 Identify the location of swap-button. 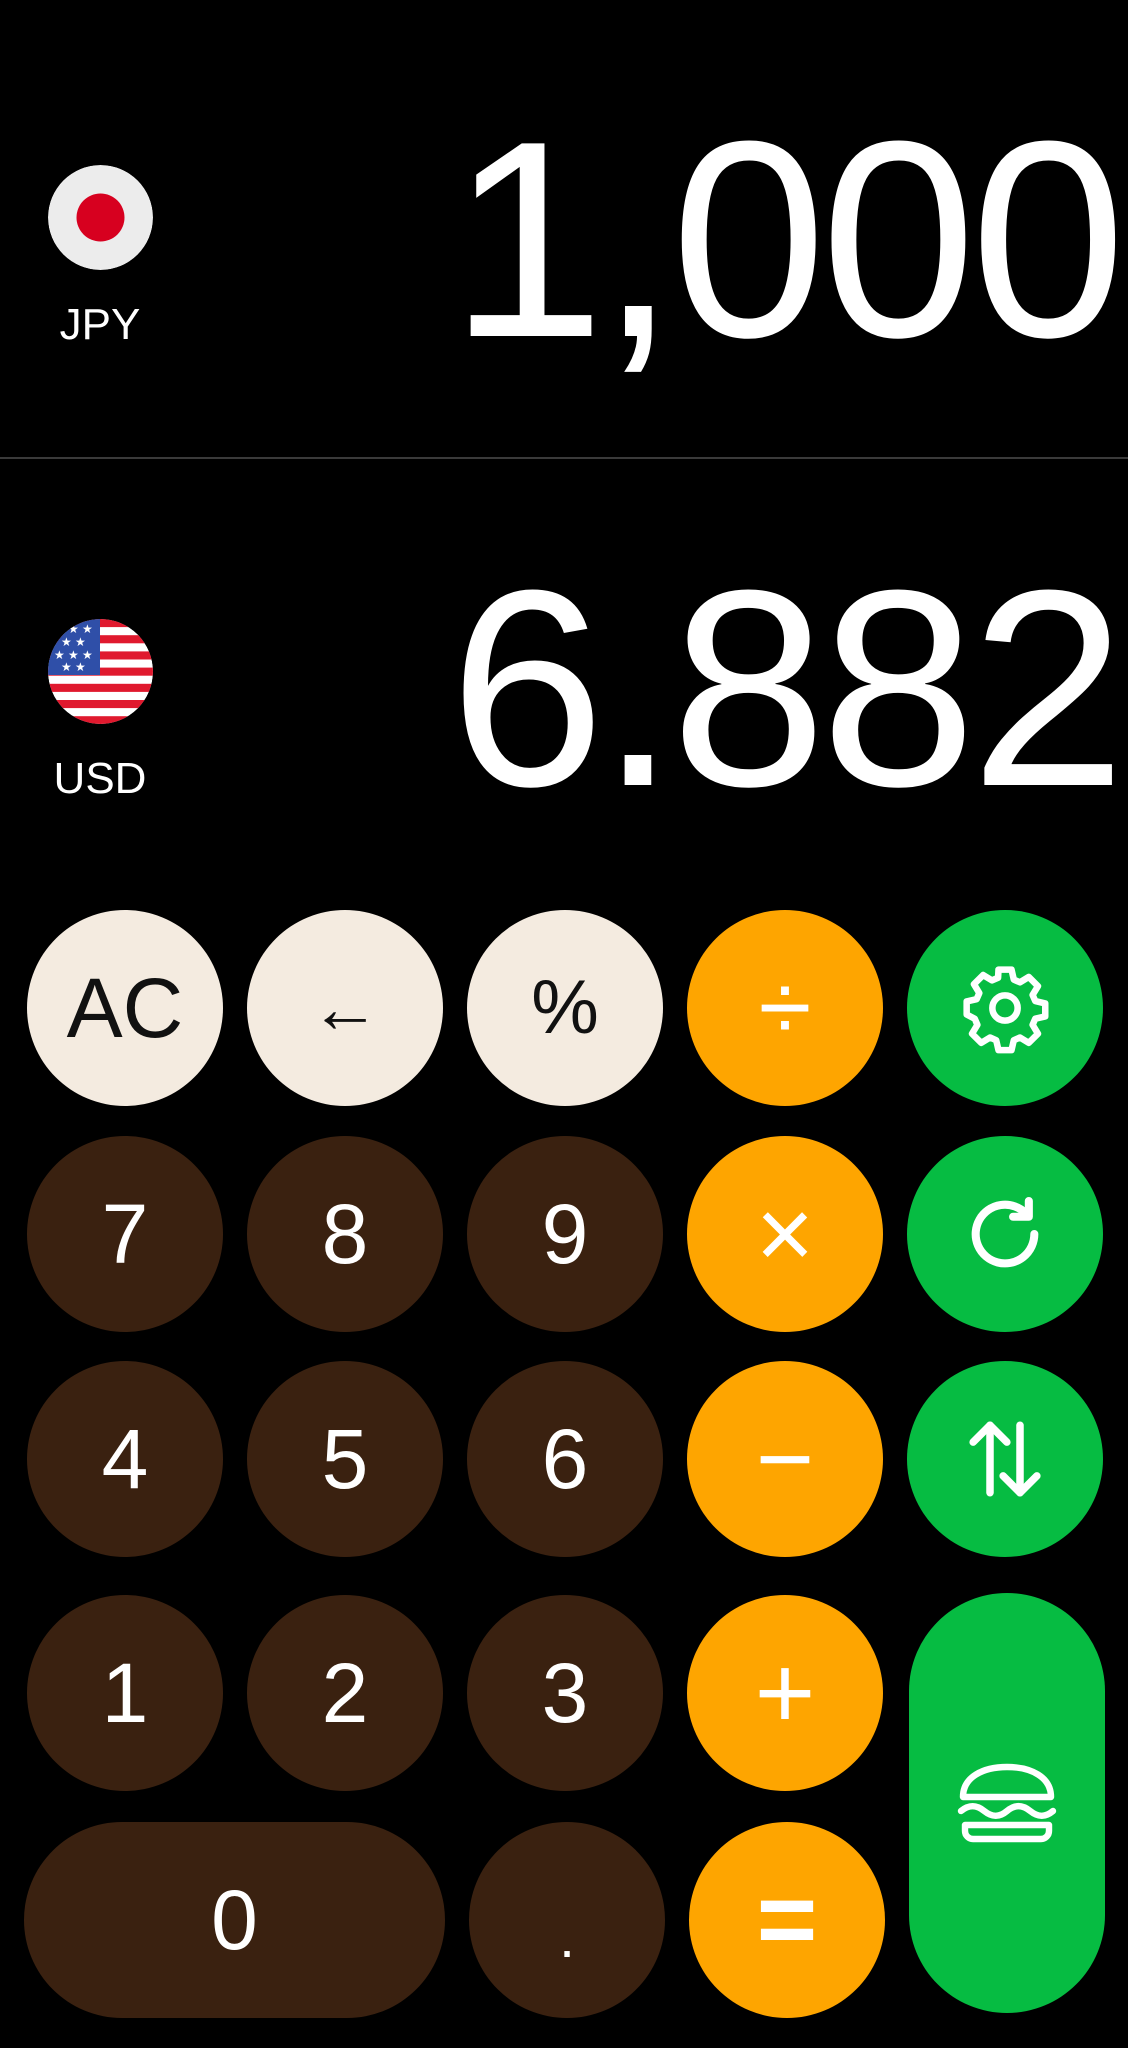
(1005, 1459).